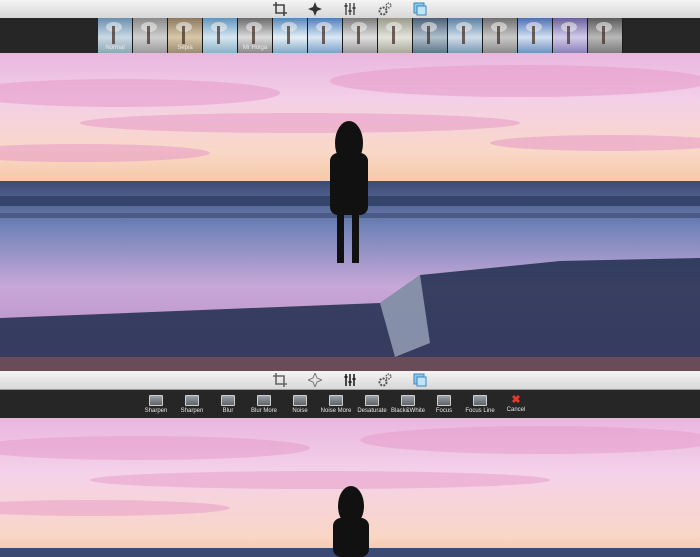  I want to click on filter-strip: Normal Sepia Mr Holga, so click(350, 35).